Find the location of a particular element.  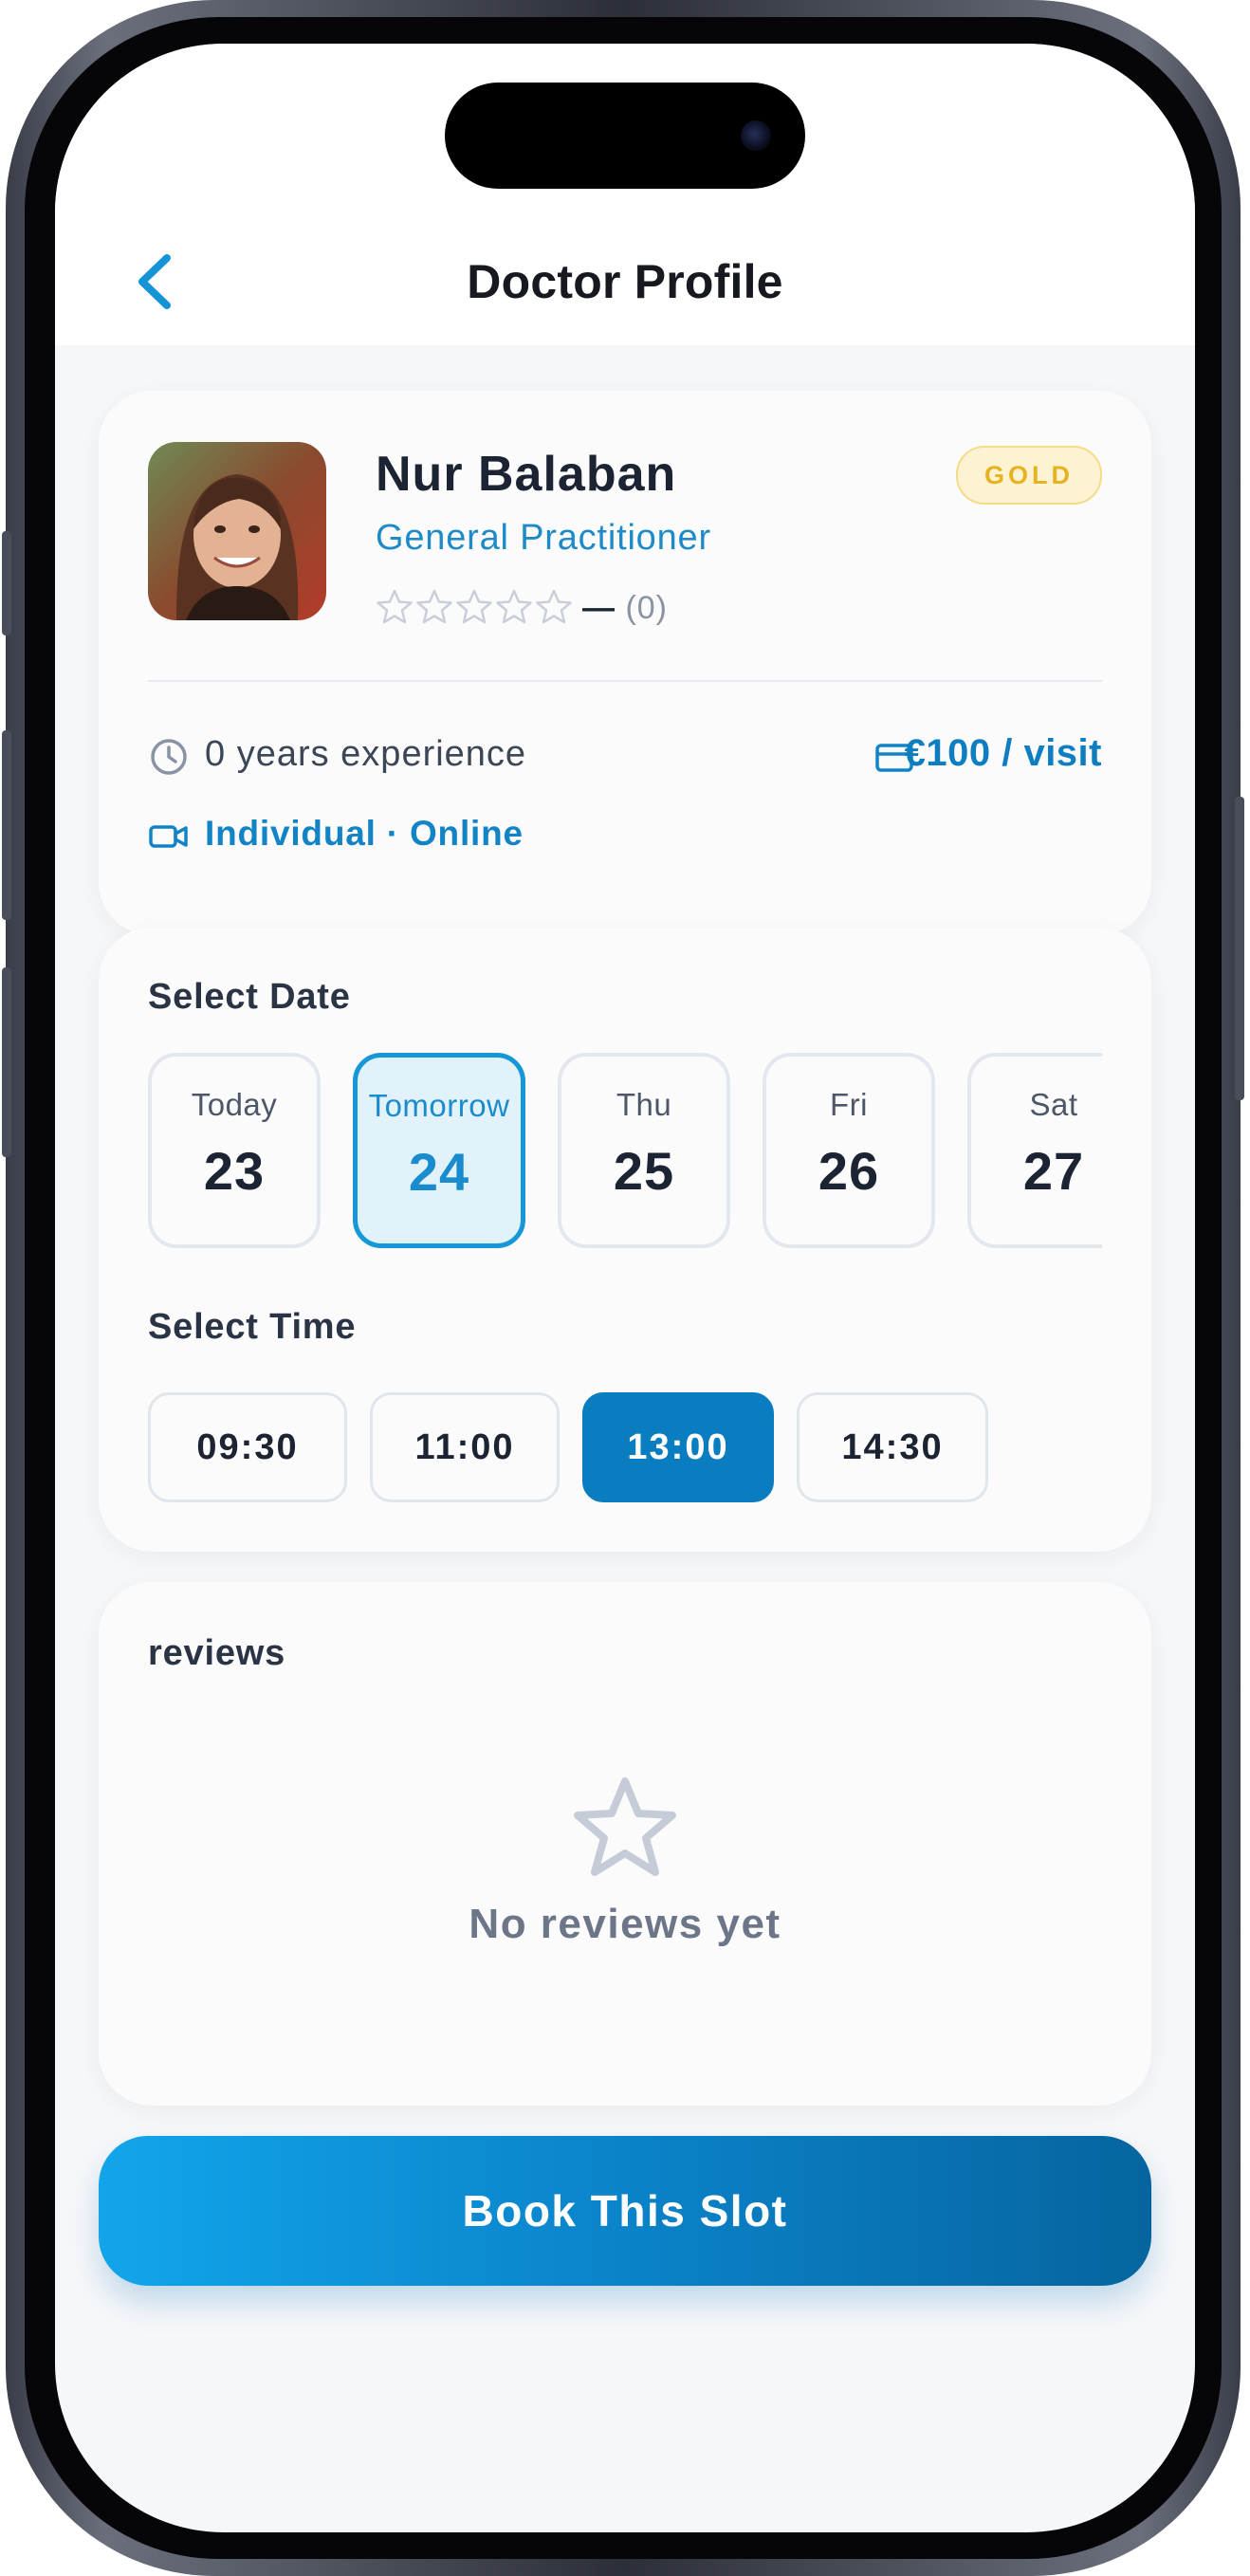

doctor-specialty: General Practitioner is located at coordinates (543, 538).